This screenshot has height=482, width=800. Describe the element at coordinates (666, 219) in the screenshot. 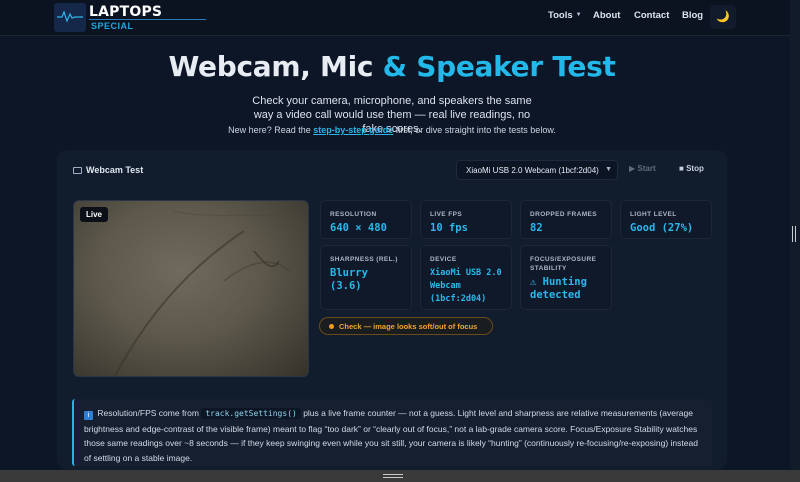

I see `stat-light-level: LIGHT LEVEL Good (27%)` at that location.